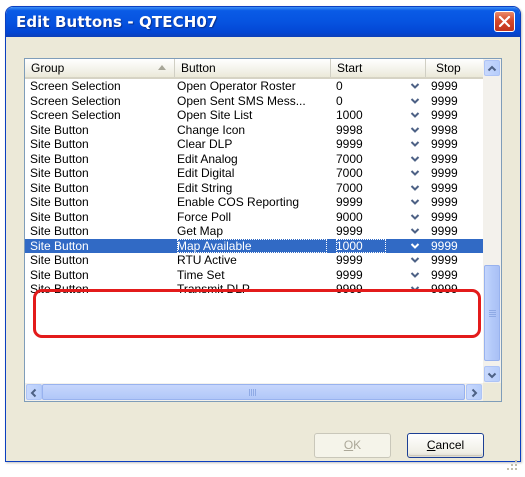 The image size is (525, 477). What do you see at coordinates (254, 260) in the screenshot?
I see `table-row: Site Button RTU Active 9999 9999` at bounding box center [254, 260].